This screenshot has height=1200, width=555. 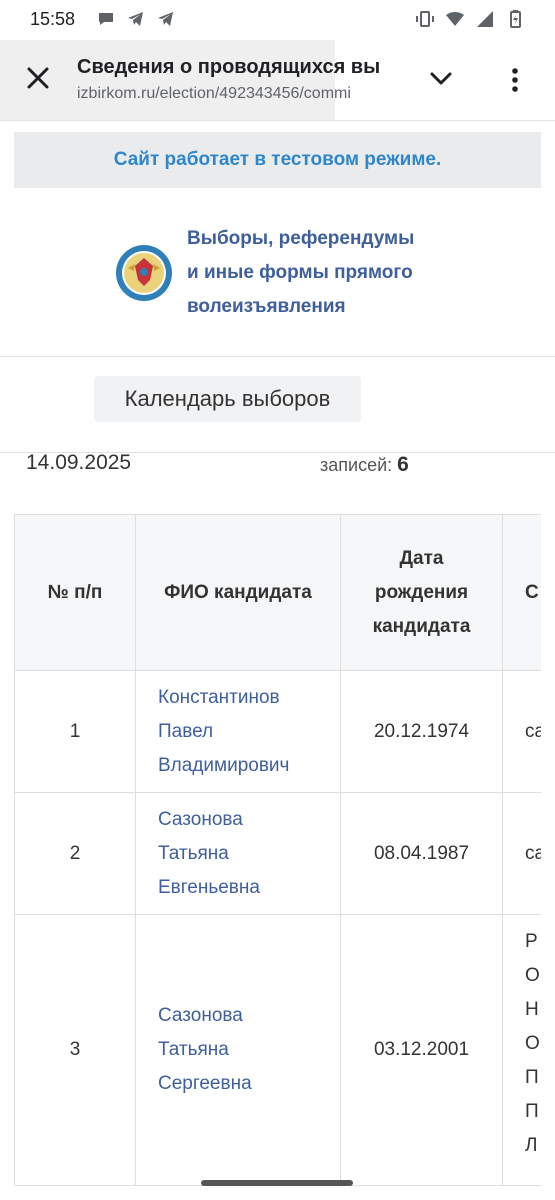 I want to click on emblem-icon, so click(x=144, y=273).